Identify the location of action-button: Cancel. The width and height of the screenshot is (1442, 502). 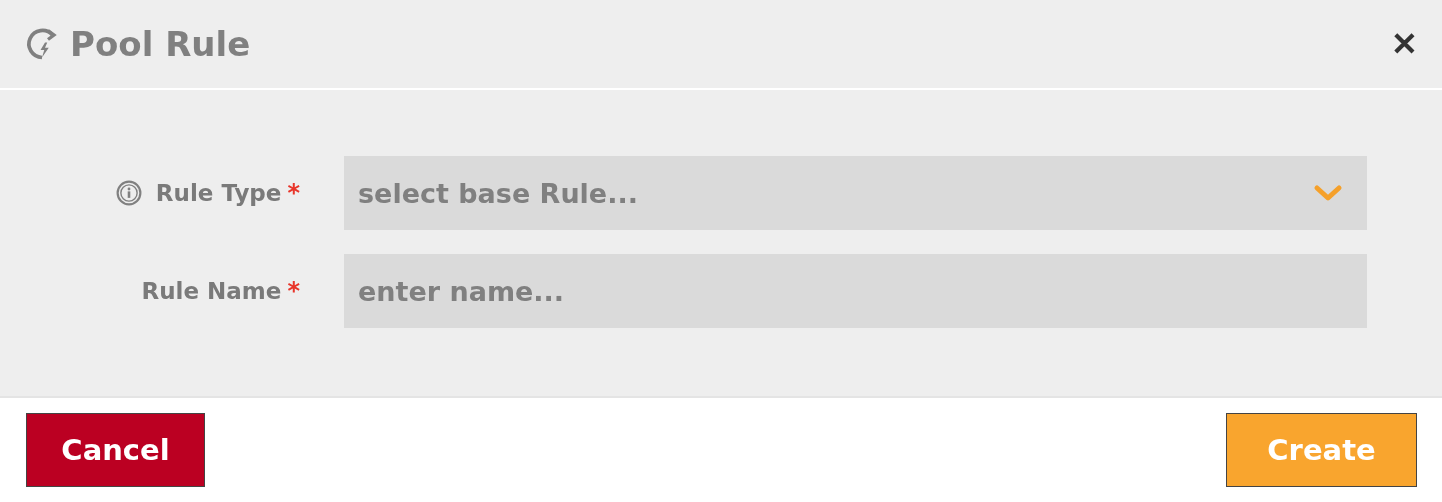
(115, 450).